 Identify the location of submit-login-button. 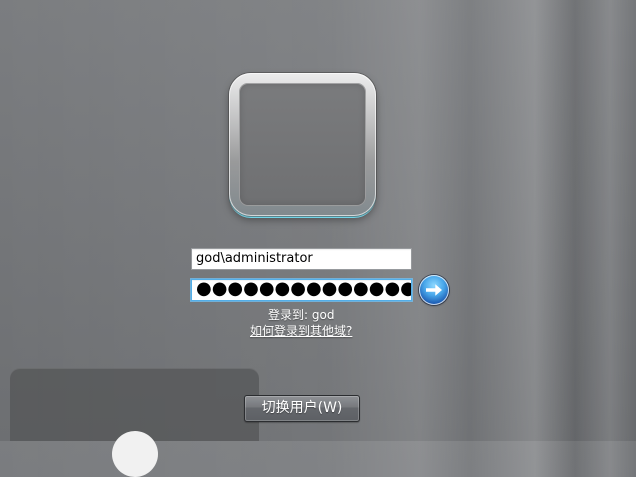
(434, 290).